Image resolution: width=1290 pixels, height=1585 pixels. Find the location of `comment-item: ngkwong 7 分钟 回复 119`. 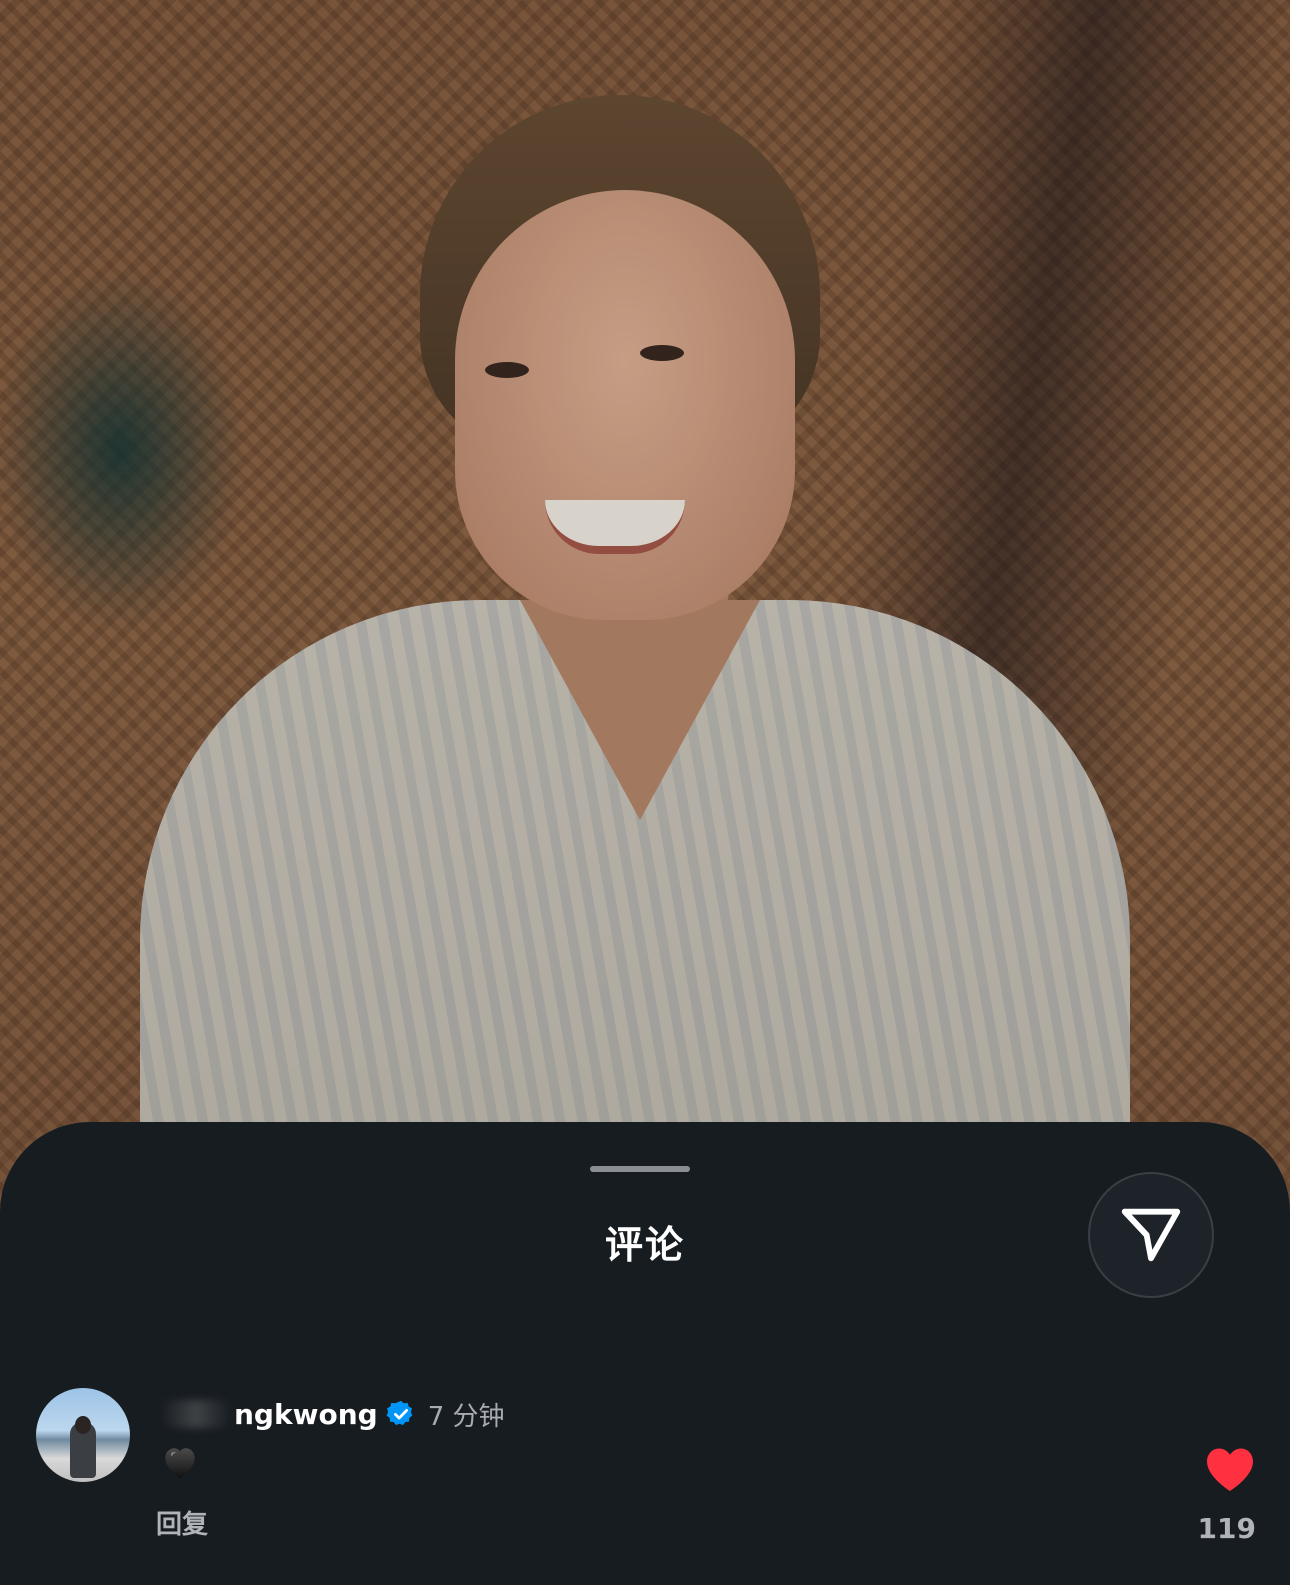

comment-item: ngkwong 7 分钟 回复 119 is located at coordinates (646, 1478).